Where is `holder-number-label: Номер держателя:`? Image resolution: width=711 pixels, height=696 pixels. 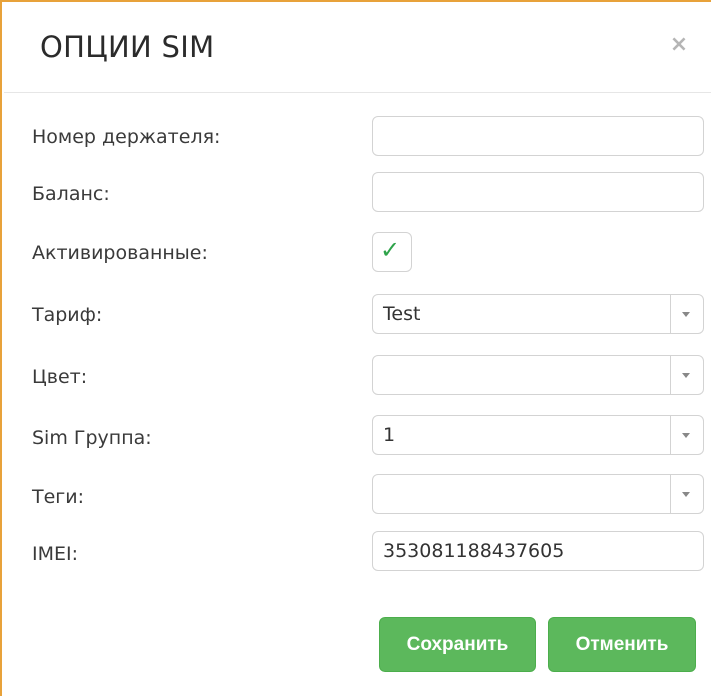 holder-number-label: Номер держателя: is located at coordinates (126, 137).